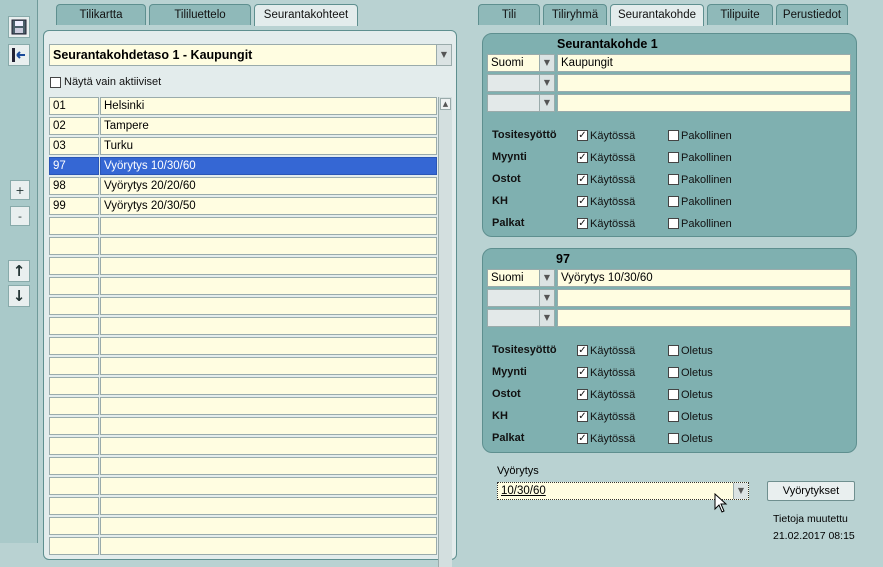 The image size is (883, 567). I want to click on list-scrollbar: ▲, so click(445, 332).